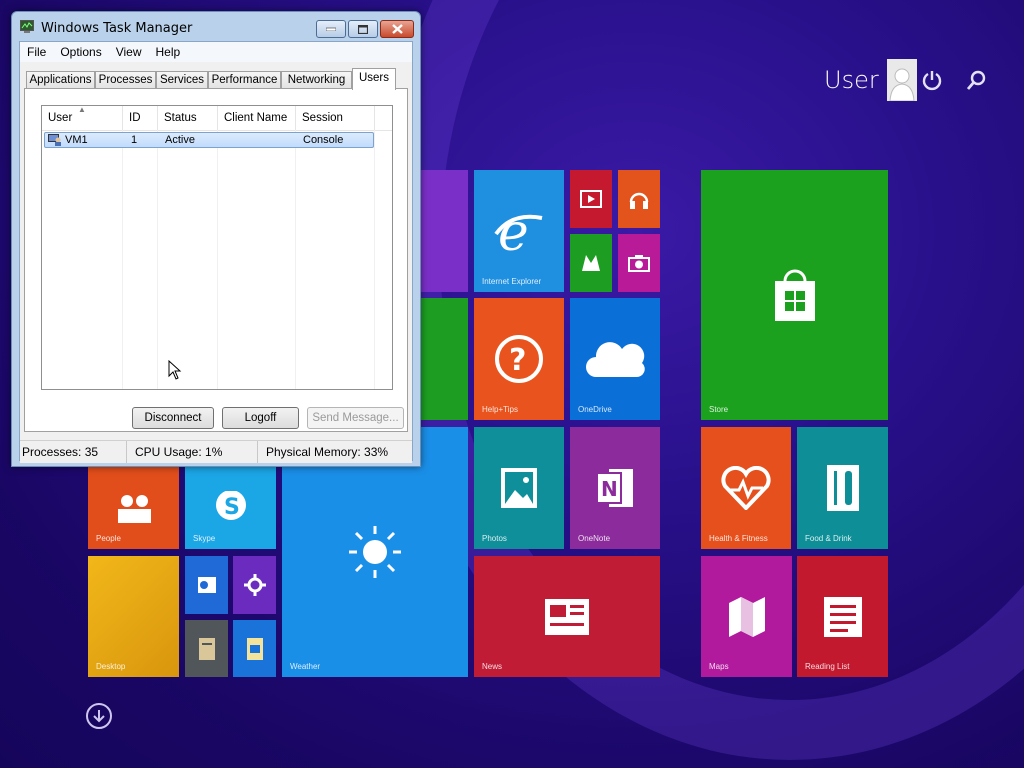 This screenshot has height=768, width=1024. I want to click on reading-icon, so click(843, 617).